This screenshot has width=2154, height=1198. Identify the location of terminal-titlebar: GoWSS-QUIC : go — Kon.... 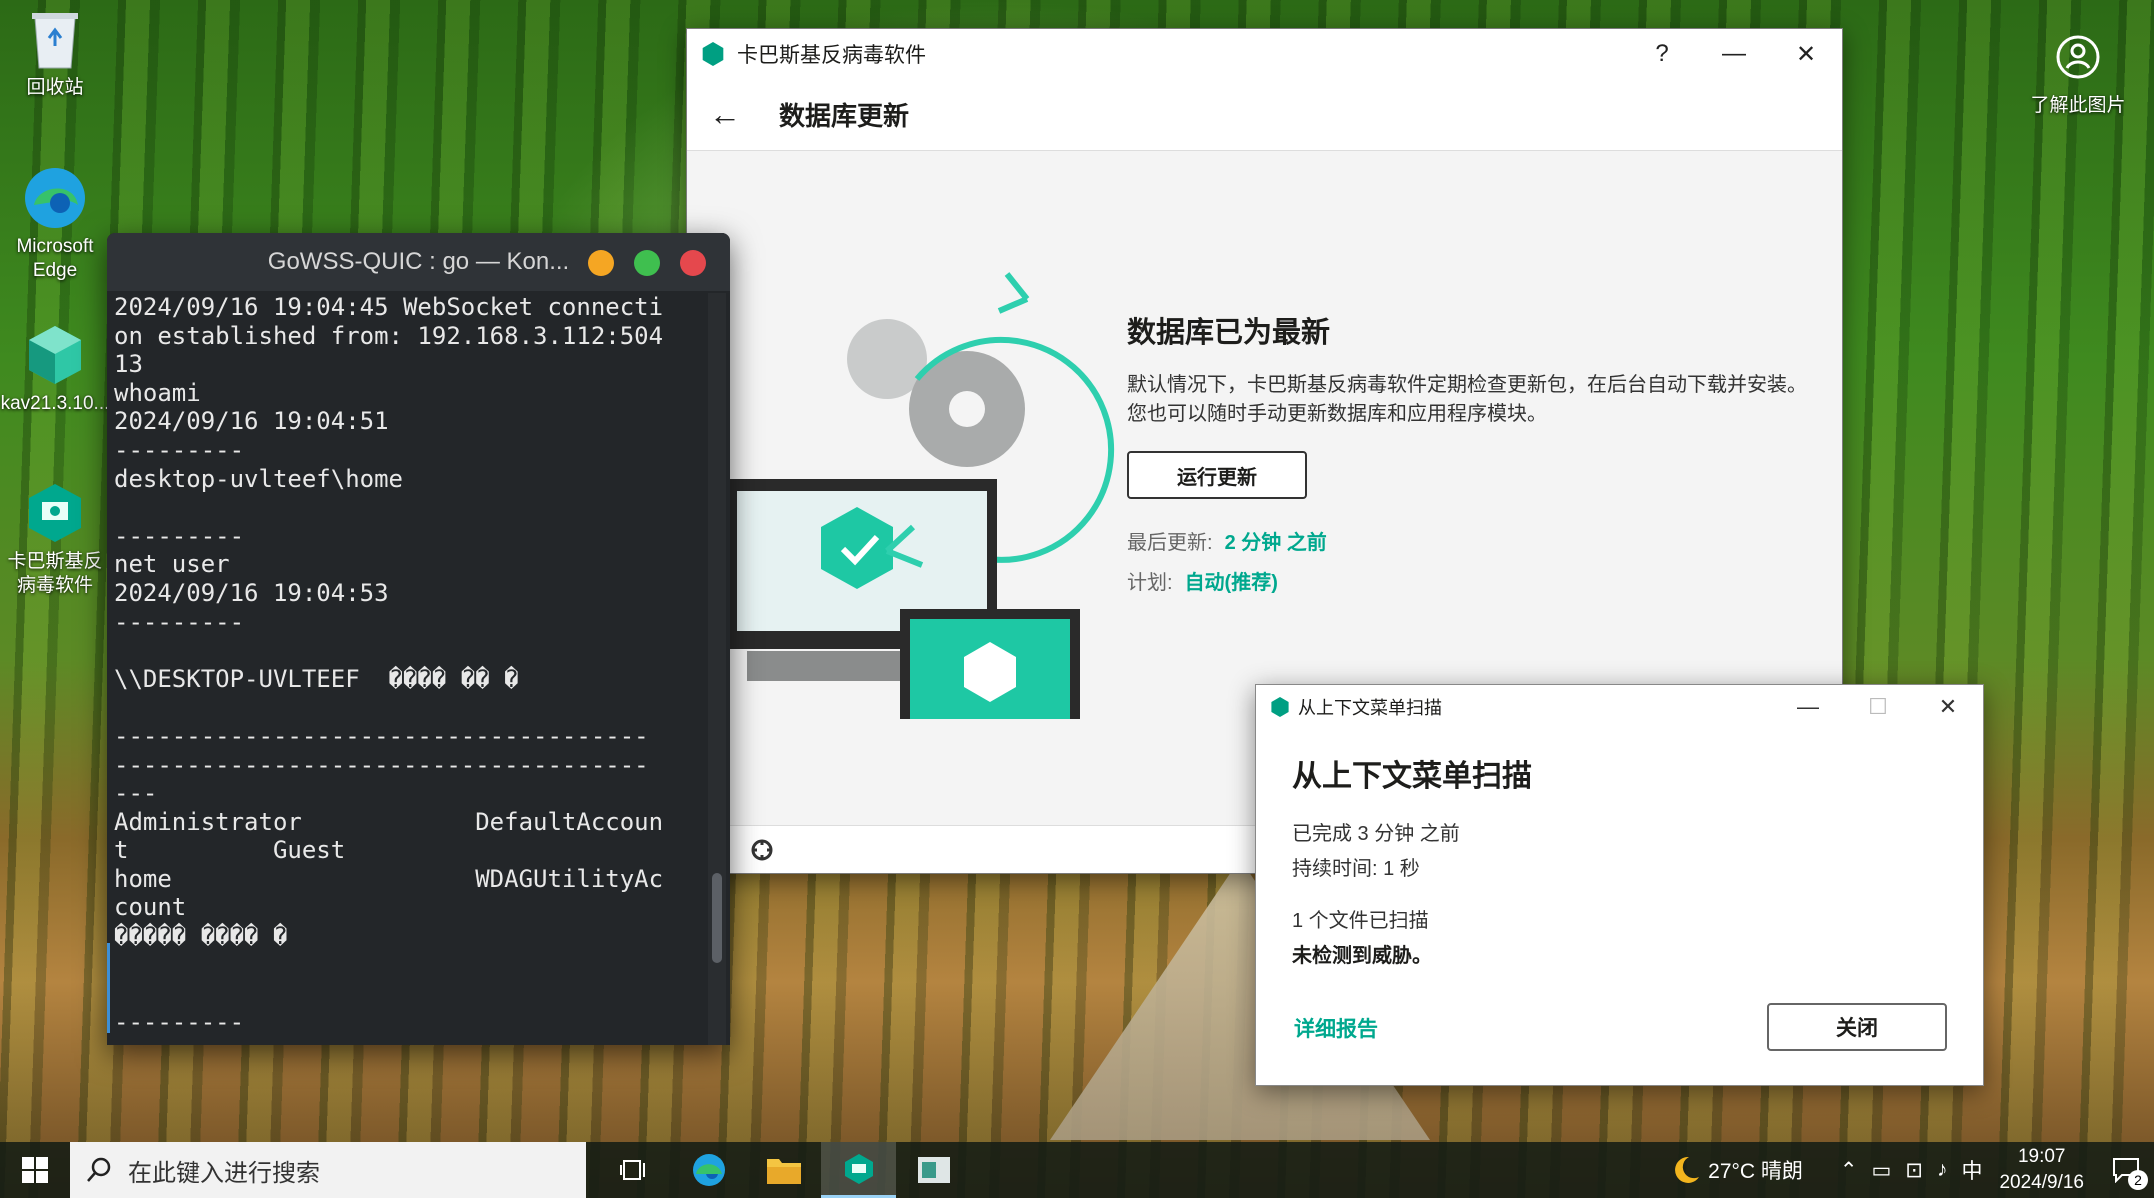
(418, 262).